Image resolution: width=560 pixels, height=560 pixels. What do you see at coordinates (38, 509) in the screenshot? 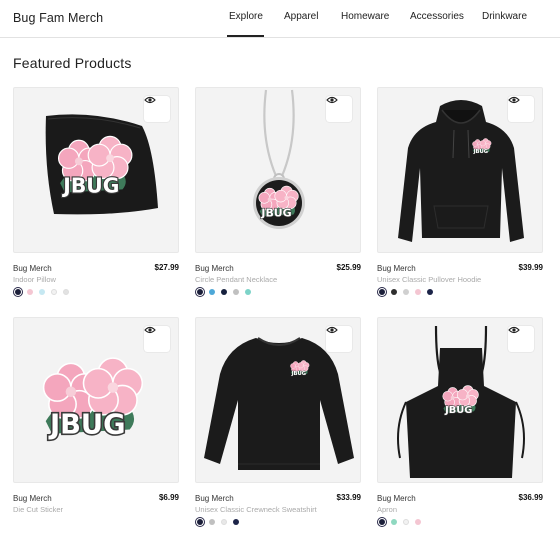
I see `product-name: Die Cut Sticker` at bounding box center [38, 509].